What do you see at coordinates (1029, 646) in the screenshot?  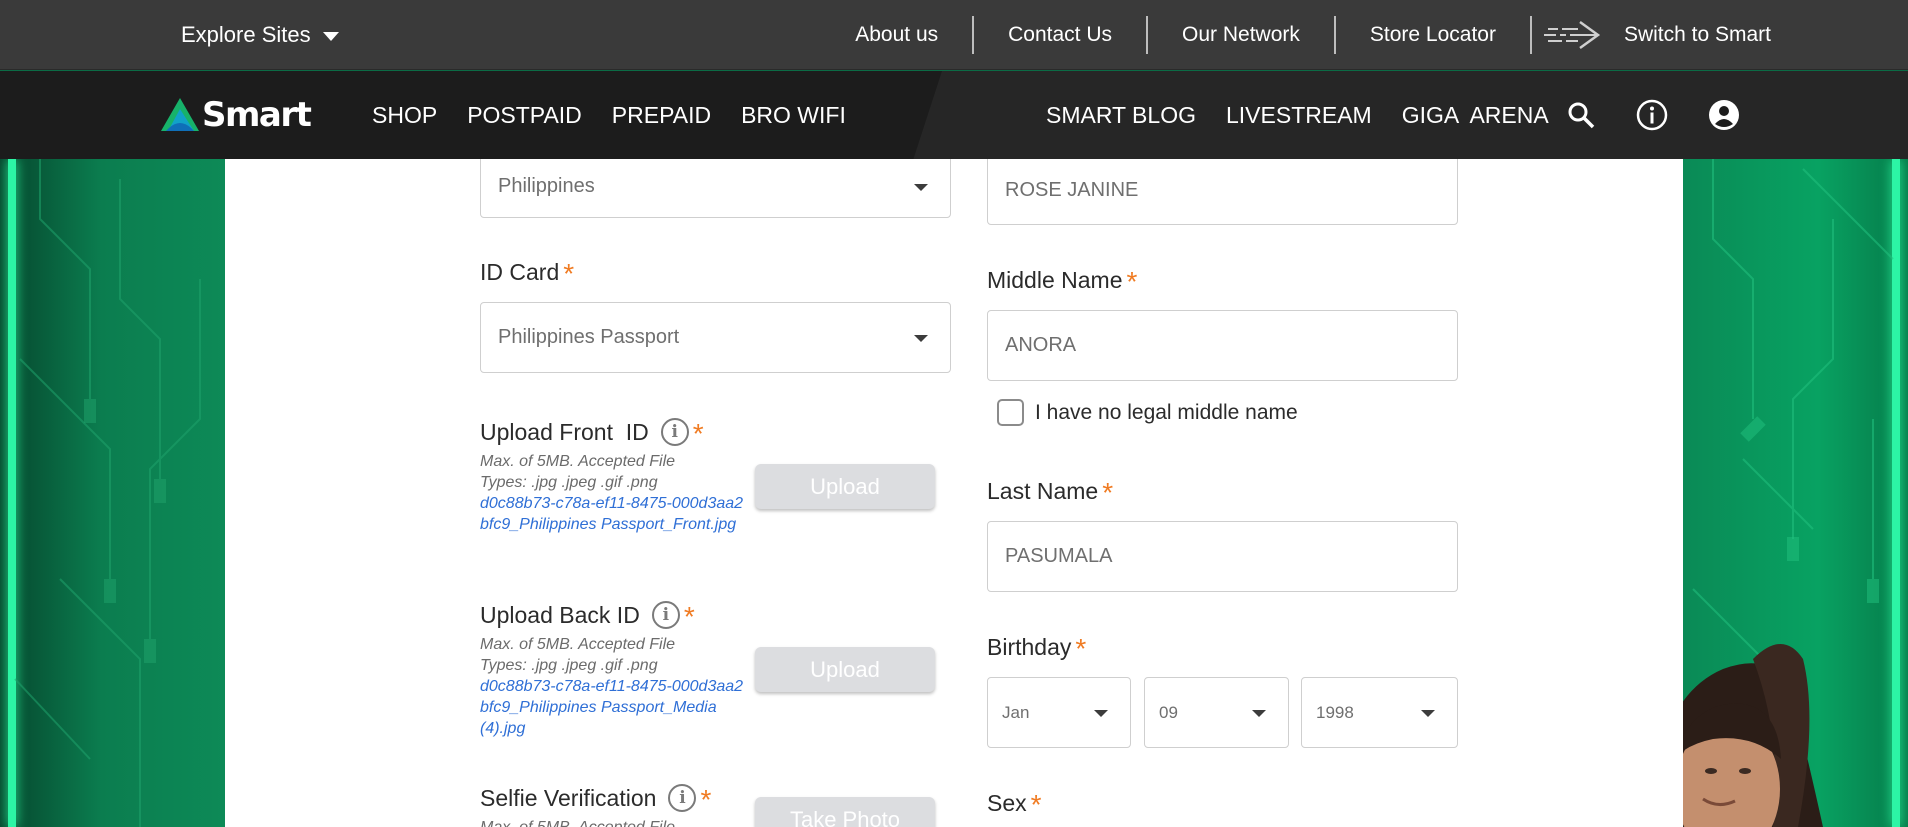 I see `birthday-label-text: Birthday` at bounding box center [1029, 646].